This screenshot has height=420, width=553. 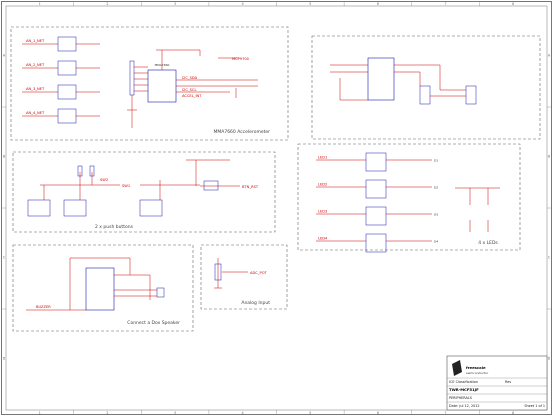 What do you see at coordinates (39, 208) in the screenshot?
I see `switch-sw1` at bounding box center [39, 208].